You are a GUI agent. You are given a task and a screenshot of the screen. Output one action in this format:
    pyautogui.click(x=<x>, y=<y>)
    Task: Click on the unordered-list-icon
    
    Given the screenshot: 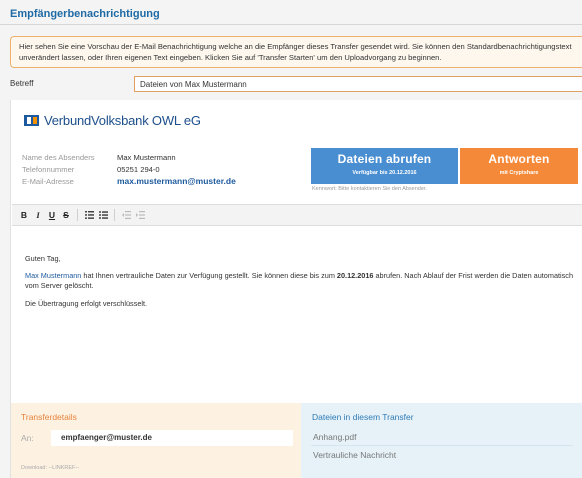 What is the action you would take?
    pyautogui.click(x=103, y=215)
    